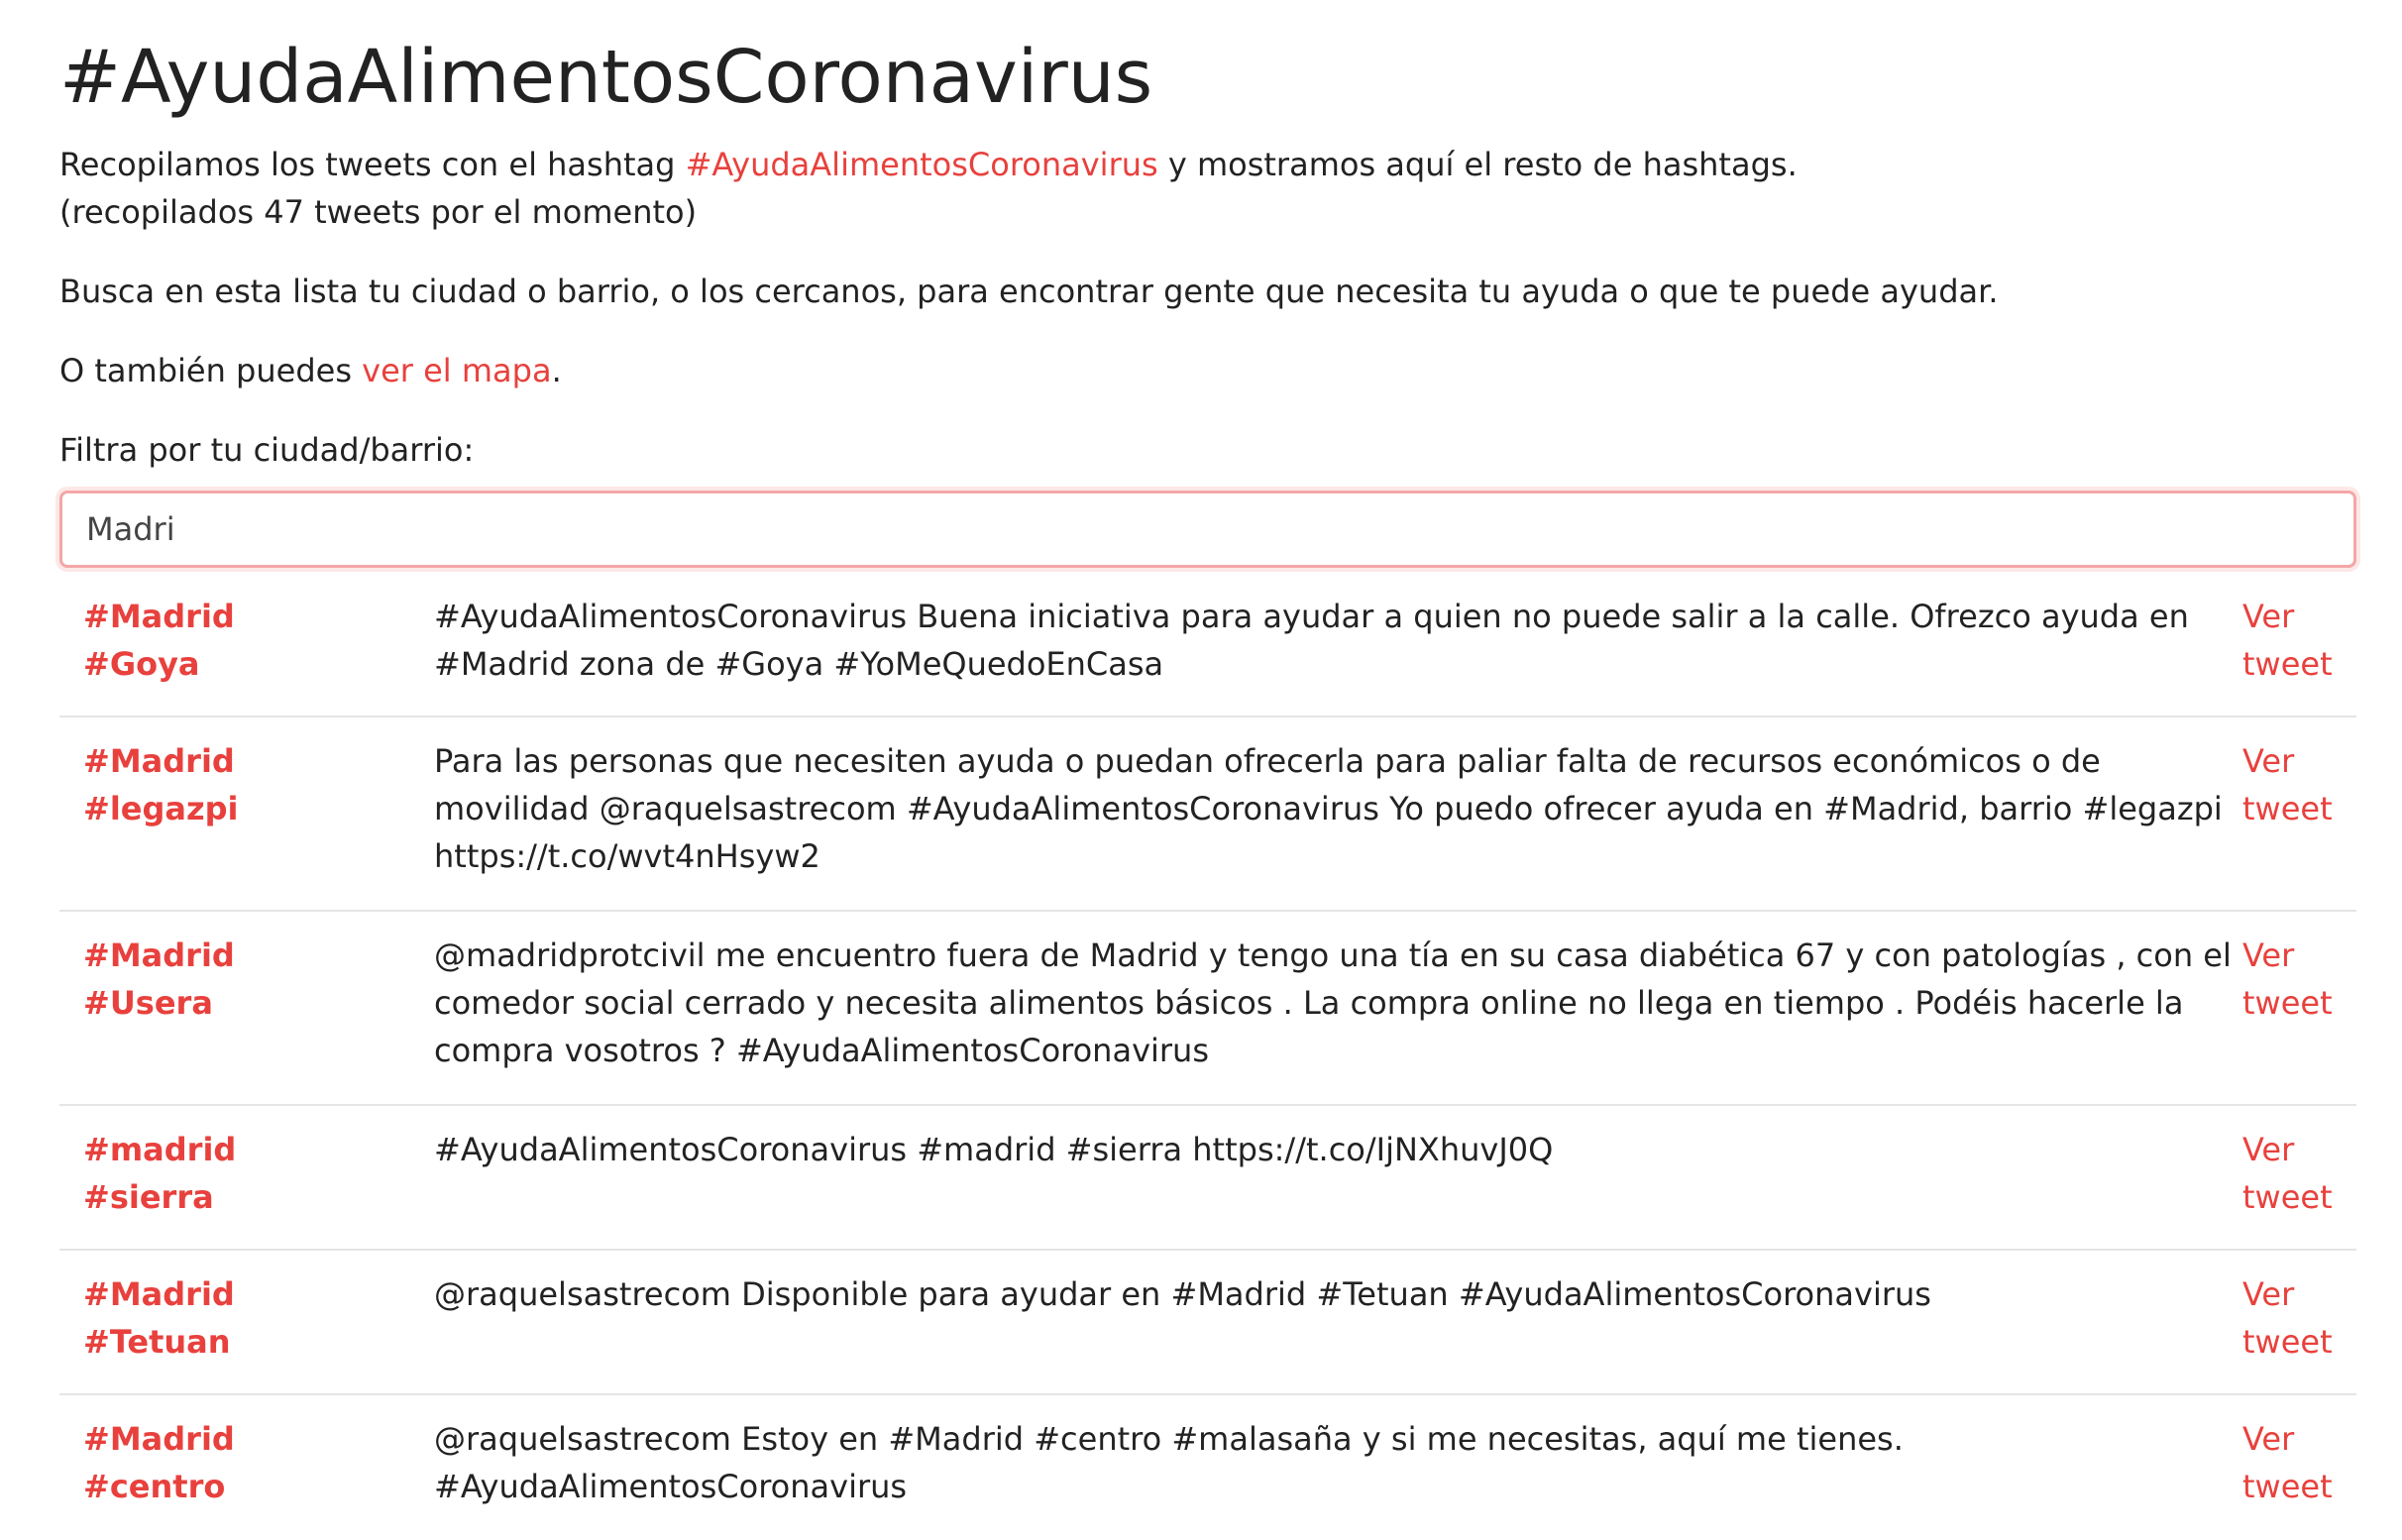 The height and width of the screenshot is (1540, 2402). What do you see at coordinates (1477, 164) in the screenshot?
I see `intro-text-after: y mostramos aquí el resto de hashtags.` at bounding box center [1477, 164].